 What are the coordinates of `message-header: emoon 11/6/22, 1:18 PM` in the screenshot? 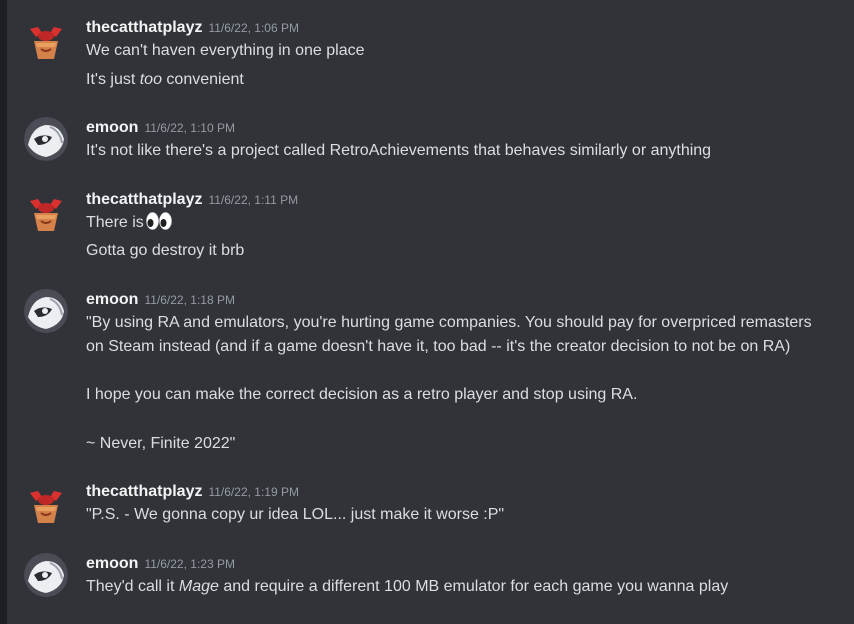 It's located at (160, 300).